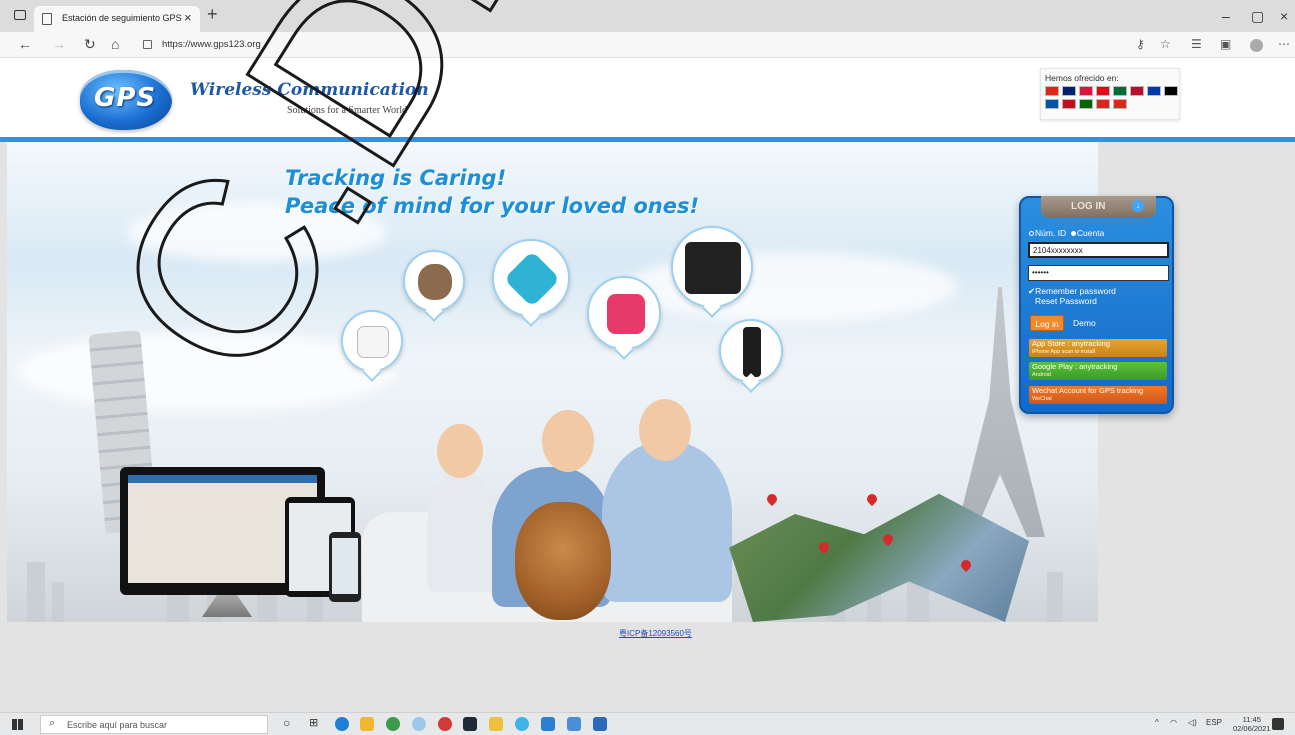 This screenshot has height=735, width=1295. I want to click on woman-head, so click(568, 441).